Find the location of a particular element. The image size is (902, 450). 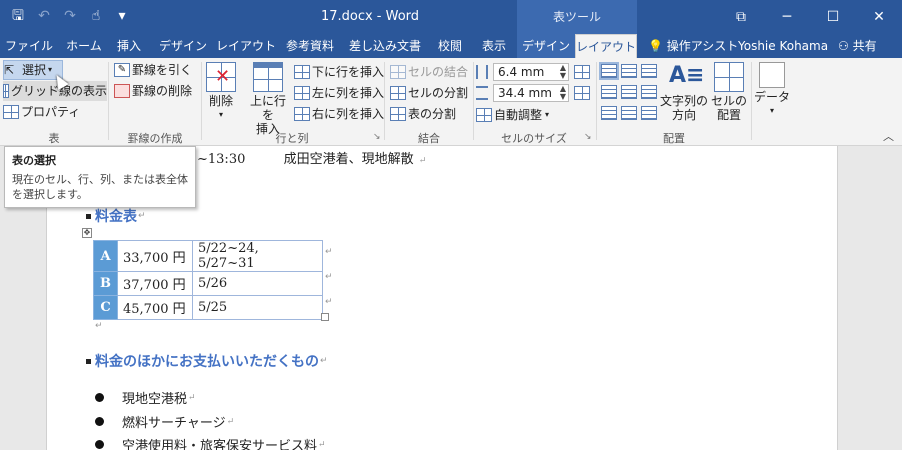

table-cell-key: A is located at coordinates (105, 256).